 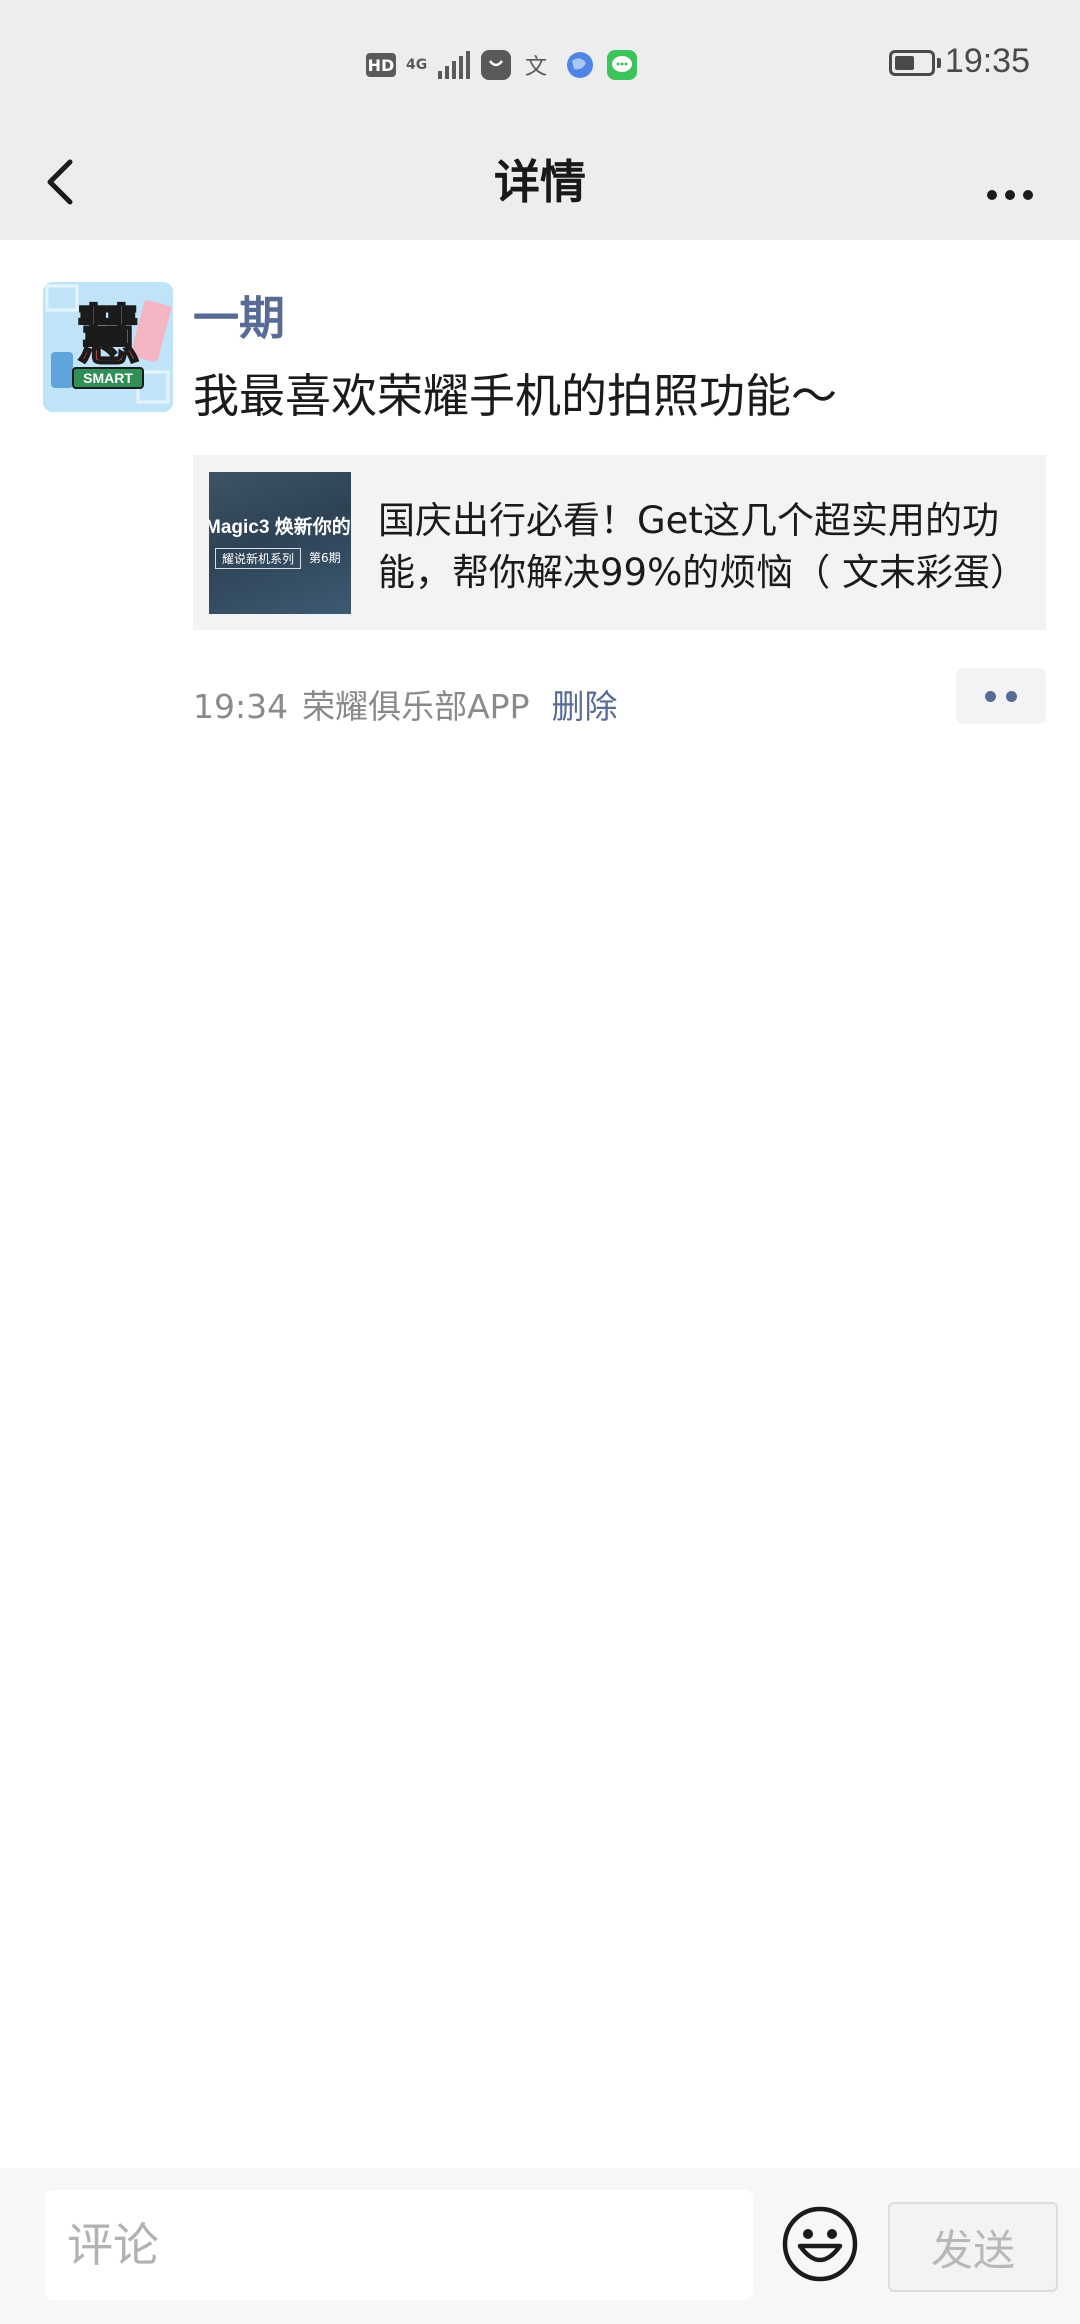 What do you see at coordinates (1010, 182) in the screenshot?
I see `more-dots-icon` at bounding box center [1010, 182].